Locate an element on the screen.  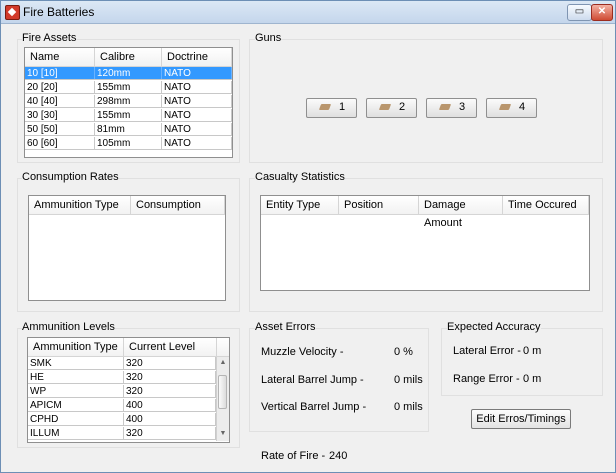
consumption-table: Ammunition Type Consumption is located at coordinates (127, 248).